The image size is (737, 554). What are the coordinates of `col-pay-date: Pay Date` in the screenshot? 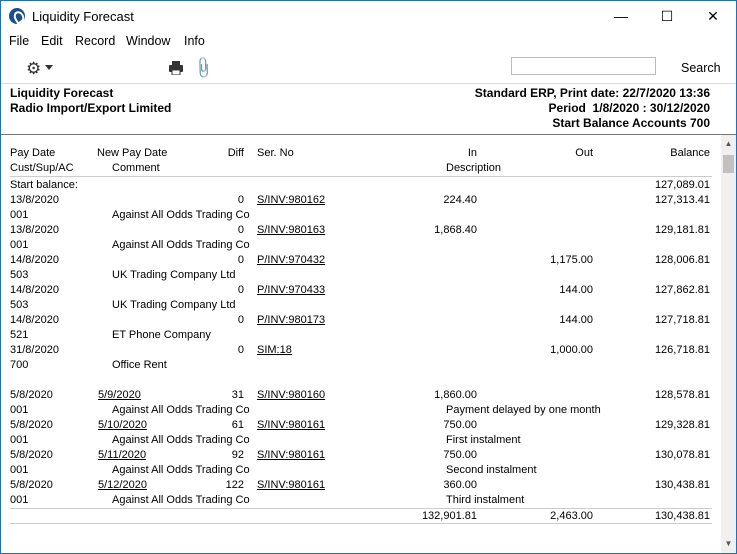 It's located at (33, 153).